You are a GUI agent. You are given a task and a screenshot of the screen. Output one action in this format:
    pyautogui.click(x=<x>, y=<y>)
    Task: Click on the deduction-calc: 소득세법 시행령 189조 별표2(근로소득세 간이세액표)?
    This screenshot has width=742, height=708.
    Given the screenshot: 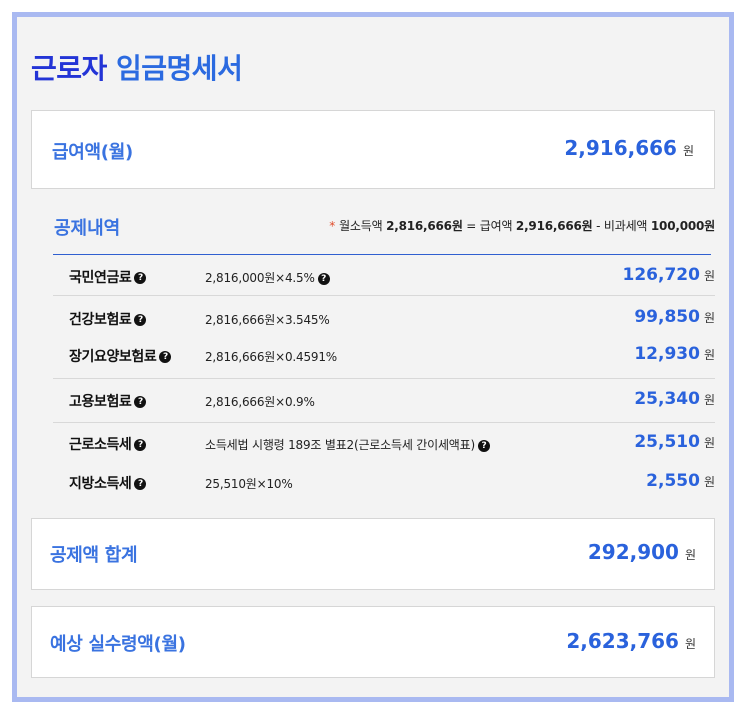 What is the action you would take?
    pyautogui.click(x=347, y=444)
    